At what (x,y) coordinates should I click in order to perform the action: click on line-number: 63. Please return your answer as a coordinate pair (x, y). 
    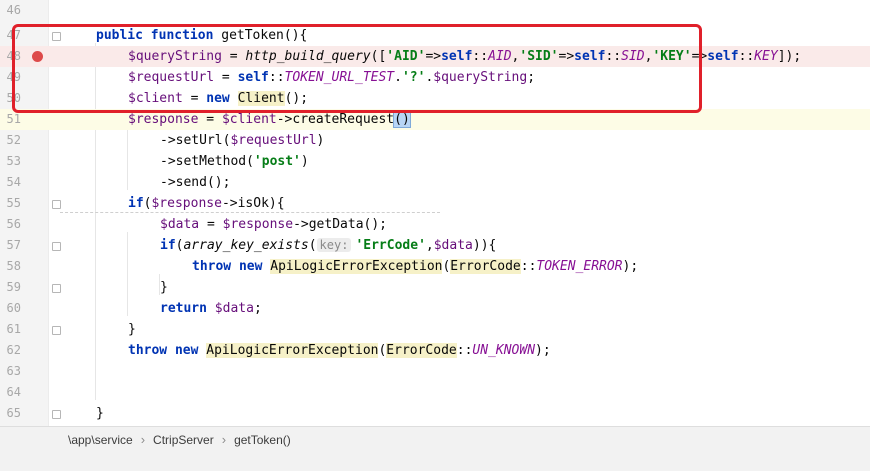
    Looking at the image, I should click on (13, 371).